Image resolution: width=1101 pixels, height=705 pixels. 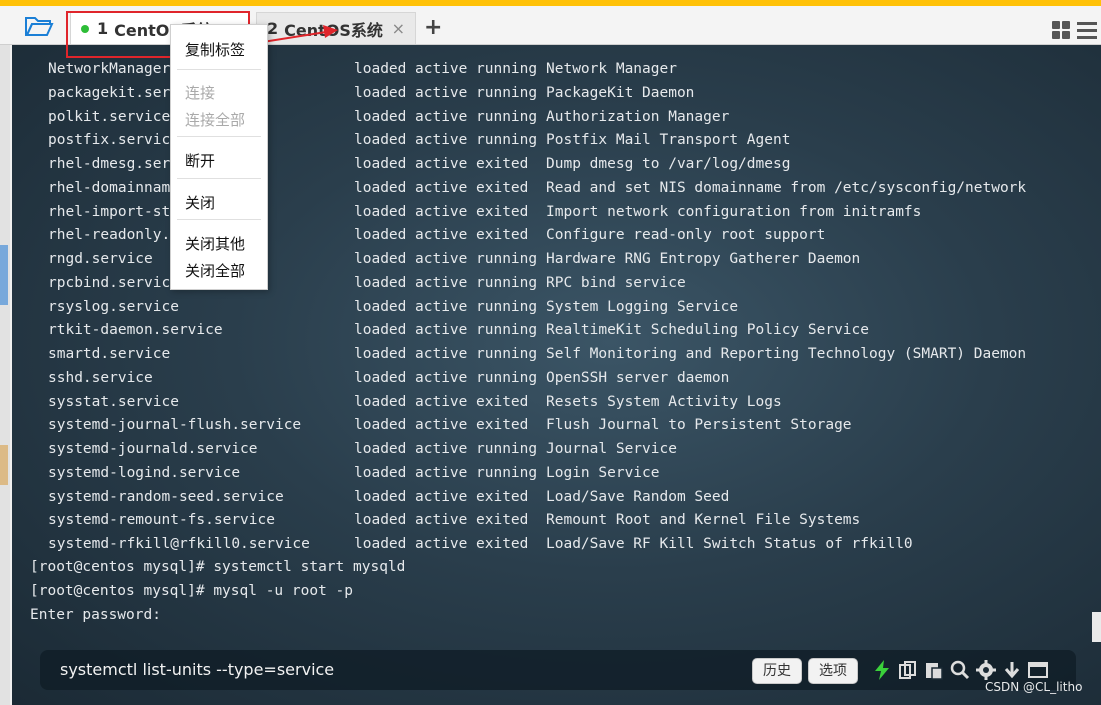 I want to click on paste-icon, so click(x=934, y=670).